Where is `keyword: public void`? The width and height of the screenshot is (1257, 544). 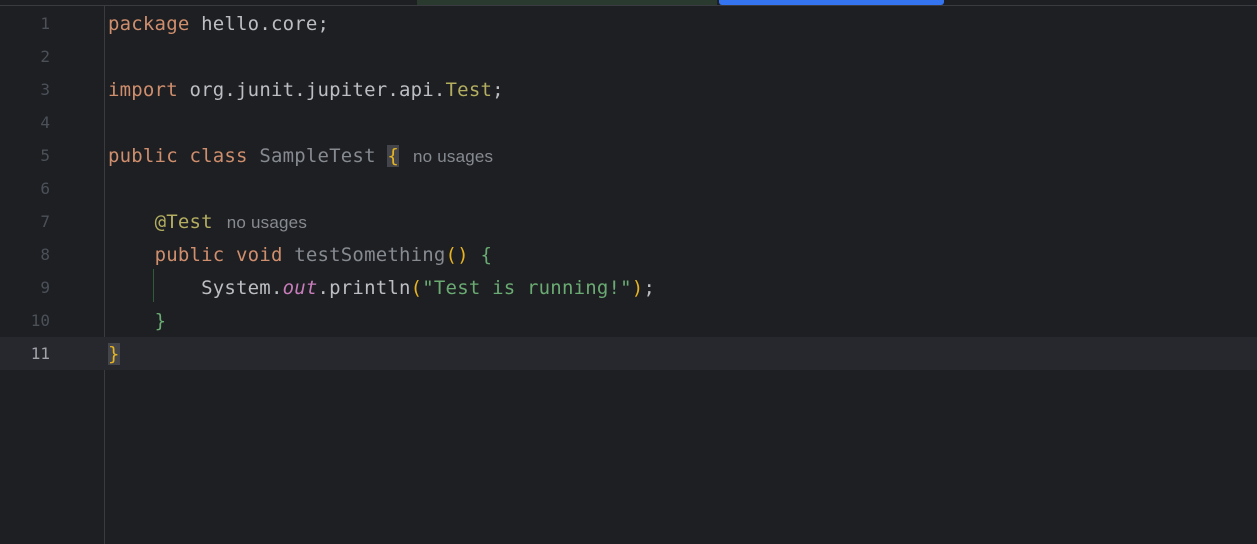
keyword: public void is located at coordinates (218, 255).